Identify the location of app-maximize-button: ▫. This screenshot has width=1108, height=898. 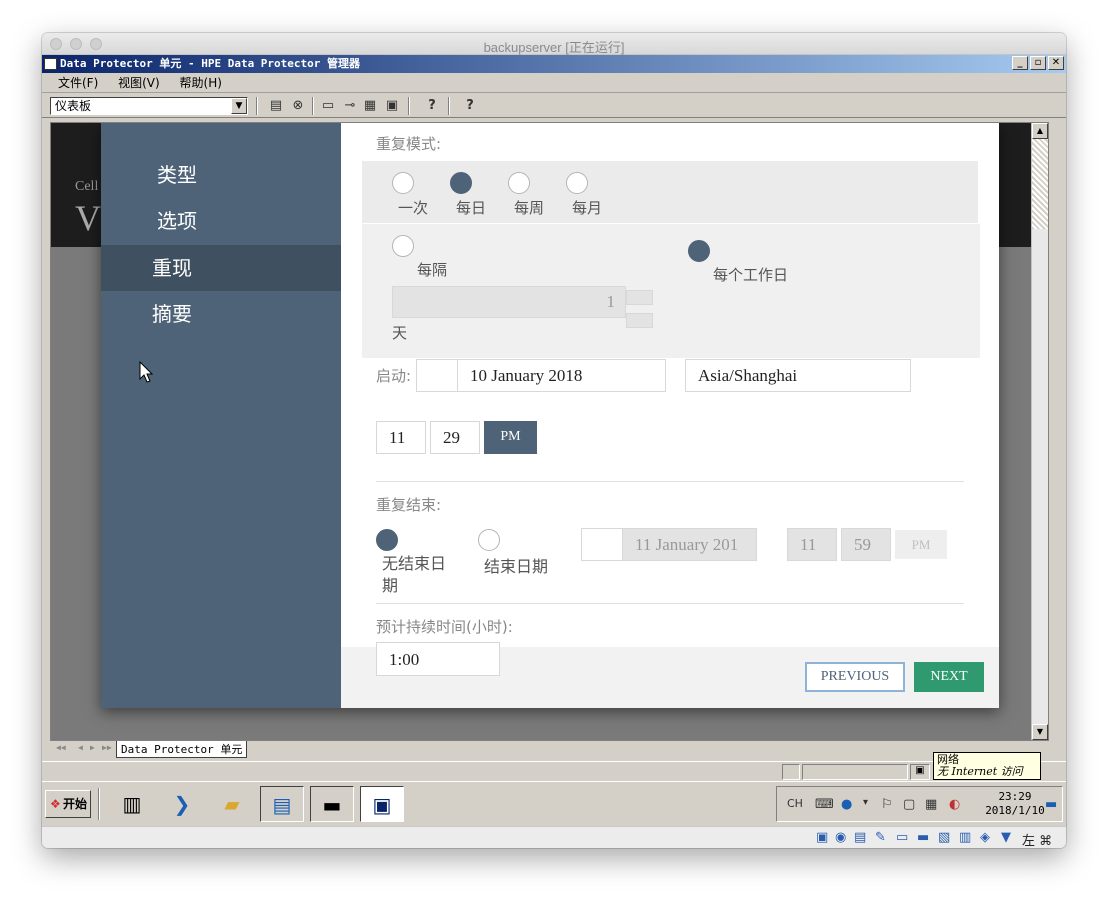
(1038, 63).